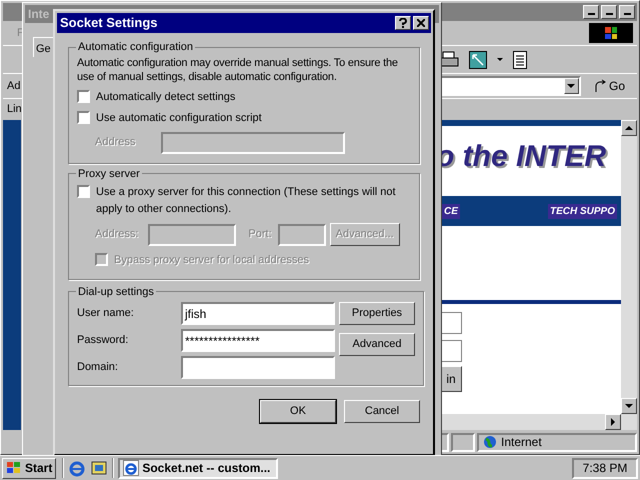 The width and height of the screenshot is (640, 480). What do you see at coordinates (377, 313) in the screenshot?
I see `dialog-button: Properties` at bounding box center [377, 313].